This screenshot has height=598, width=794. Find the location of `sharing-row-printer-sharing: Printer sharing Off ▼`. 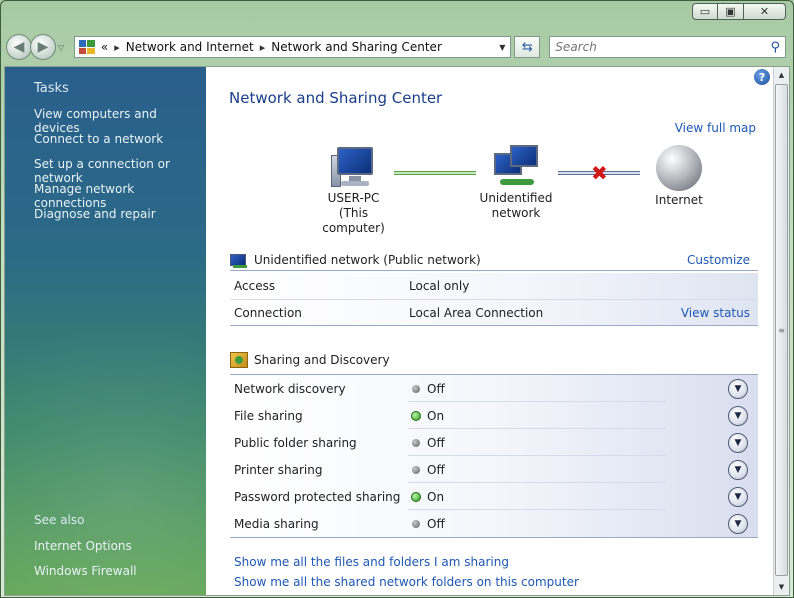

sharing-row-printer-sharing: Printer sharing Off ▼ is located at coordinates (494, 469).